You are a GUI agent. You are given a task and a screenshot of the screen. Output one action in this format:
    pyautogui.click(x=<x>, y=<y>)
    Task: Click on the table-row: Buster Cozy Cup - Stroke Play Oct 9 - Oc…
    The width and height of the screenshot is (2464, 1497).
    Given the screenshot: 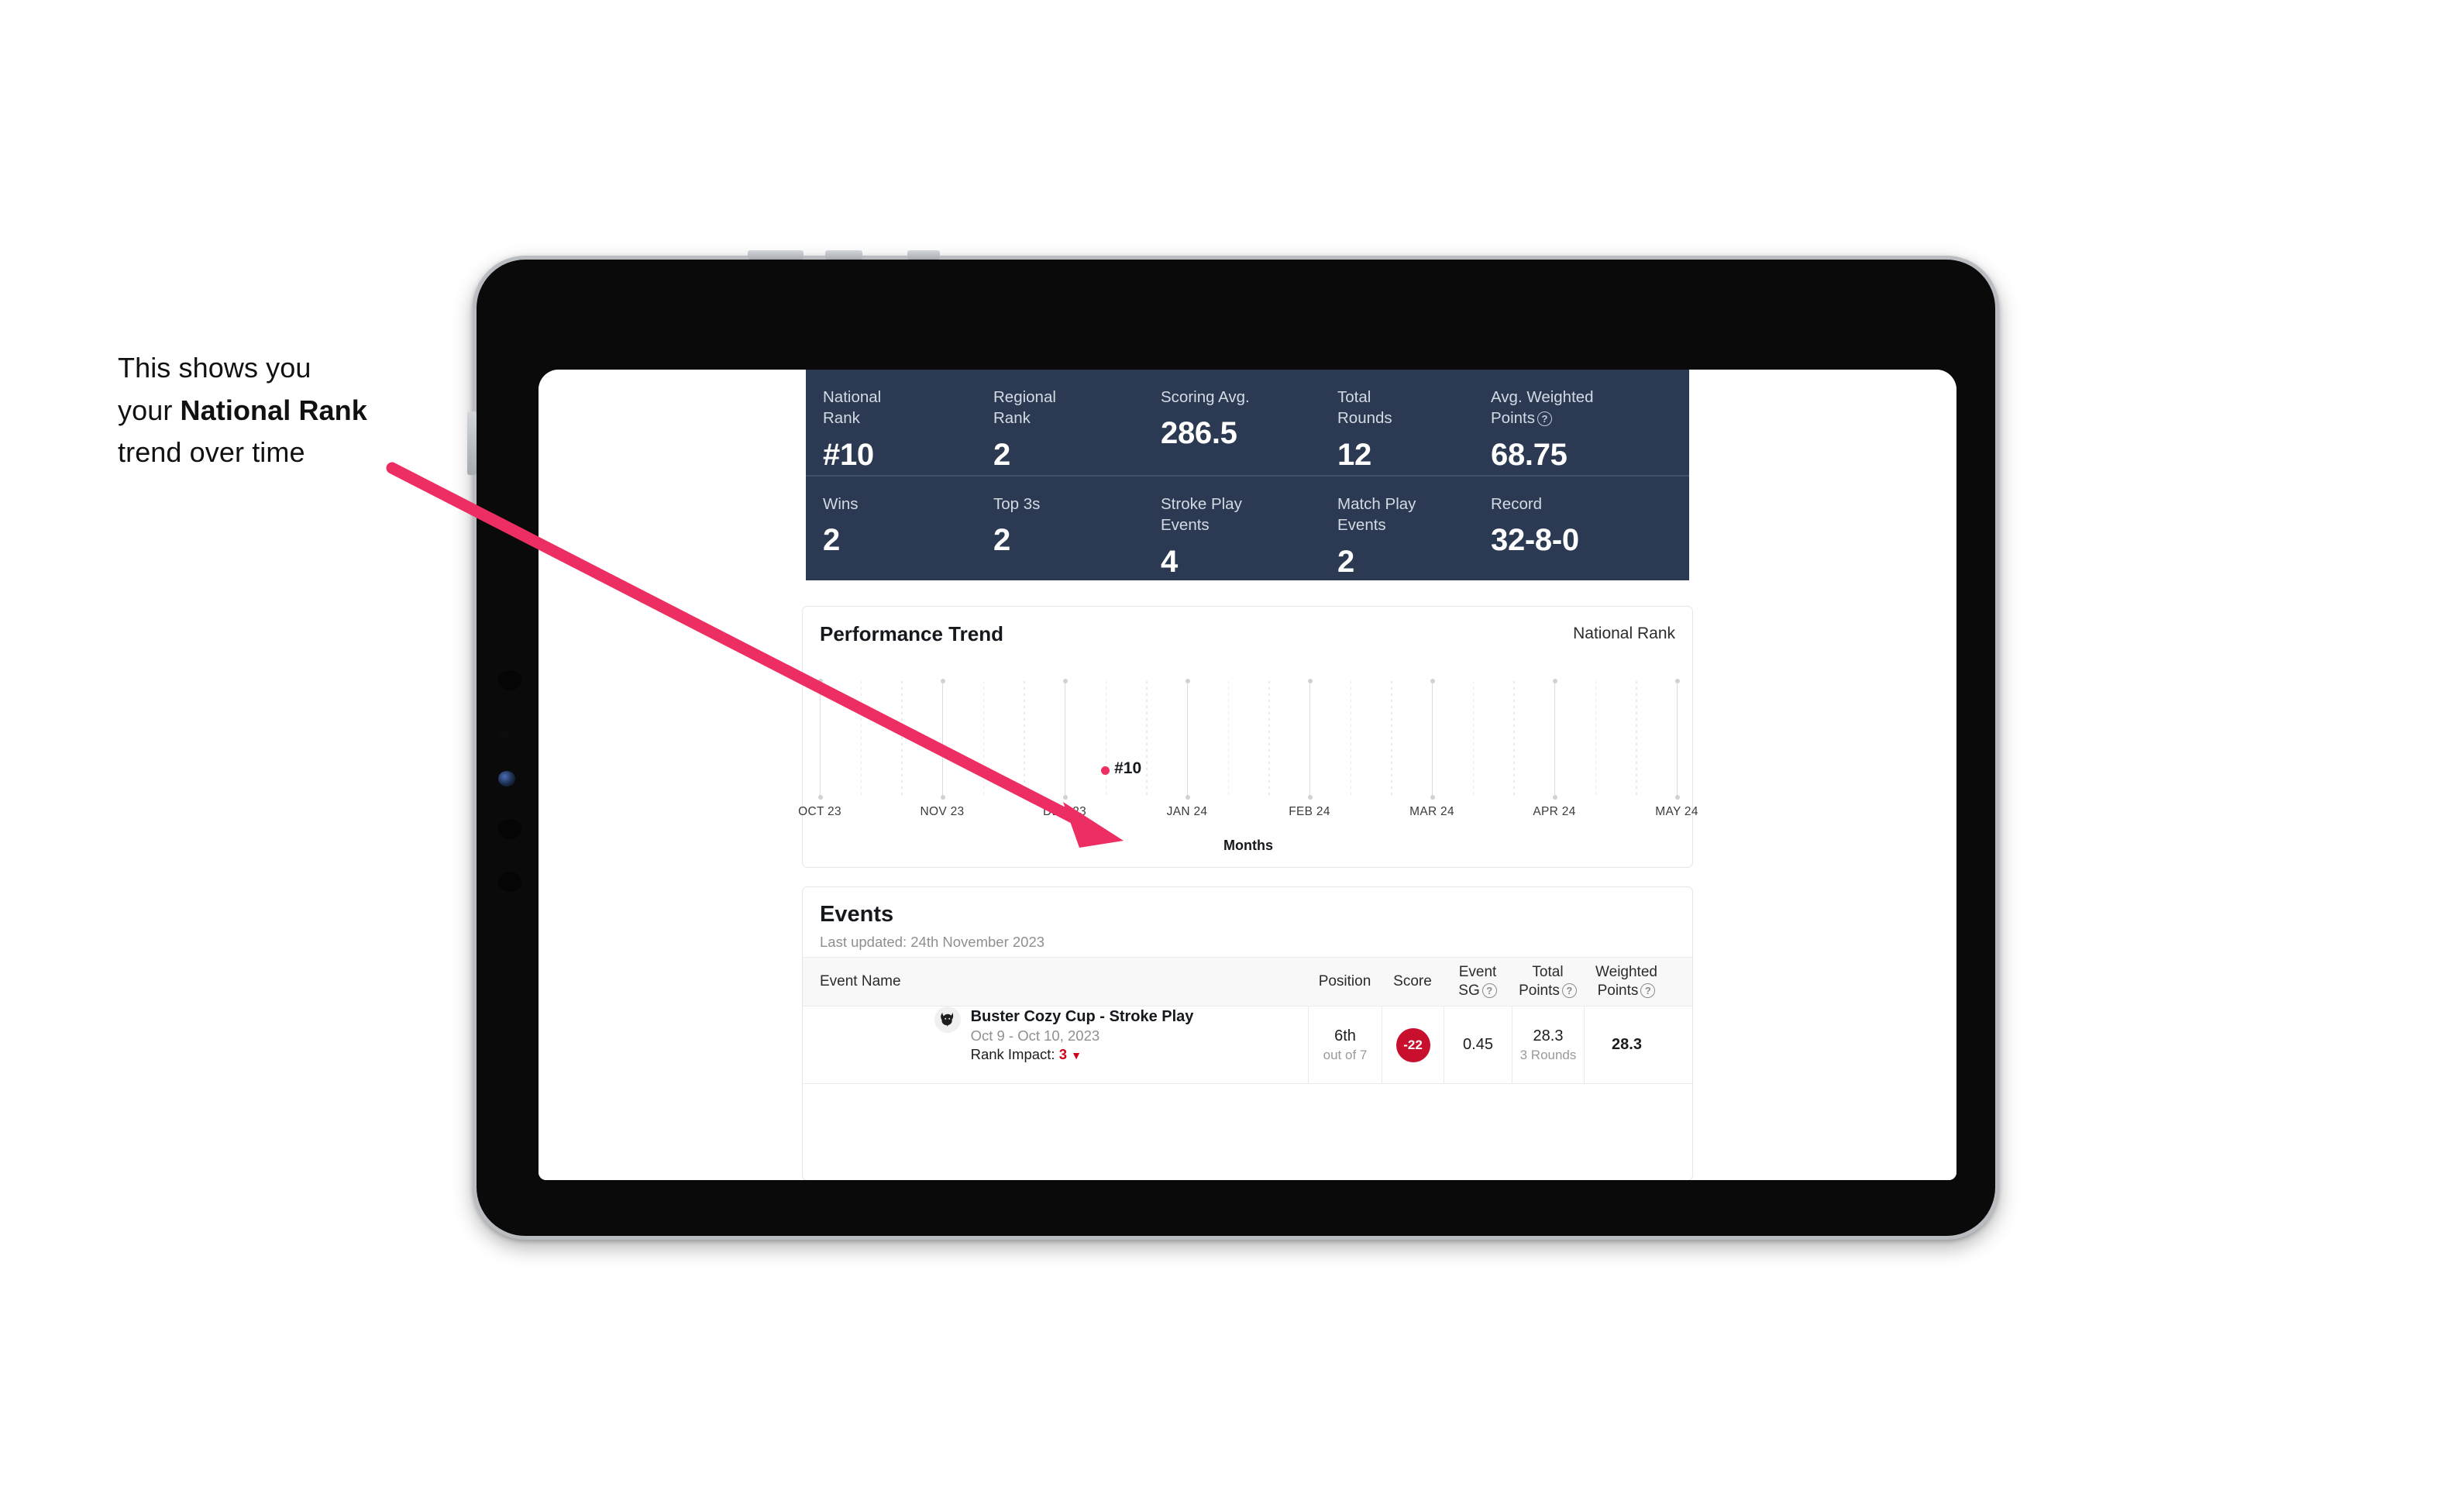 What is the action you would take?
    pyautogui.click(x=1247, y=1045)
    